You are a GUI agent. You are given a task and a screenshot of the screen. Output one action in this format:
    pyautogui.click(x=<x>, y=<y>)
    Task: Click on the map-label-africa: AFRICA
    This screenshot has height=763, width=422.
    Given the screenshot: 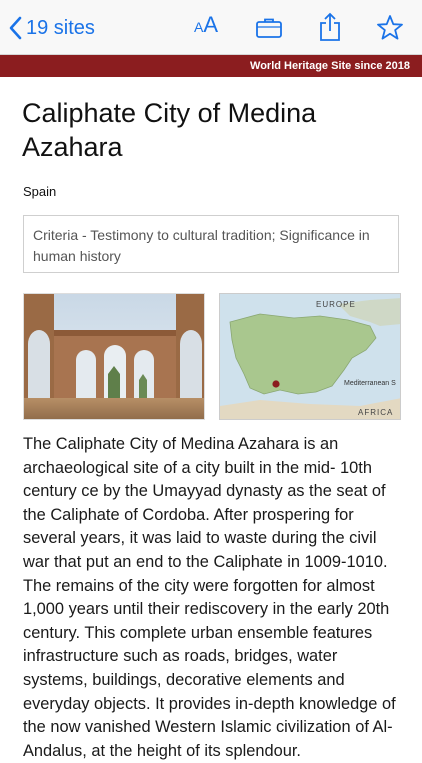 What is the action you would take?
    pyautogui.click(x=376, y=412)
    